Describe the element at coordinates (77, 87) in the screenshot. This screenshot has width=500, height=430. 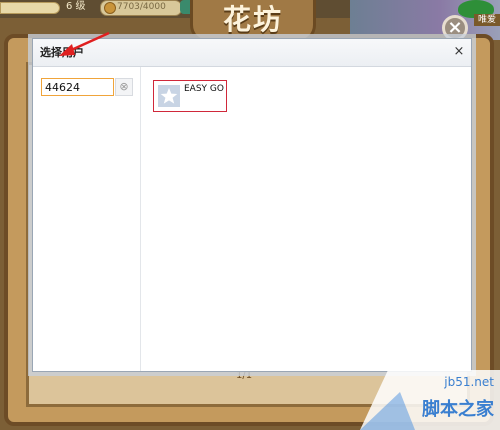
I see `user-search-input` at that location.